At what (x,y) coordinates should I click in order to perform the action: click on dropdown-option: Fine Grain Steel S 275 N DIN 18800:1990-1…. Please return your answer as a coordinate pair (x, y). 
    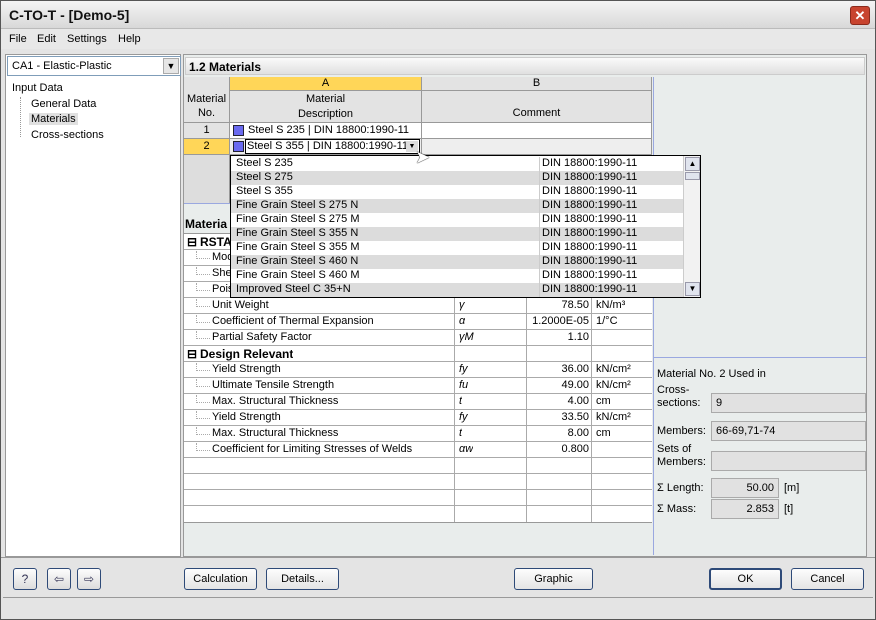
    Looking at the image, I should click on (457, 206).